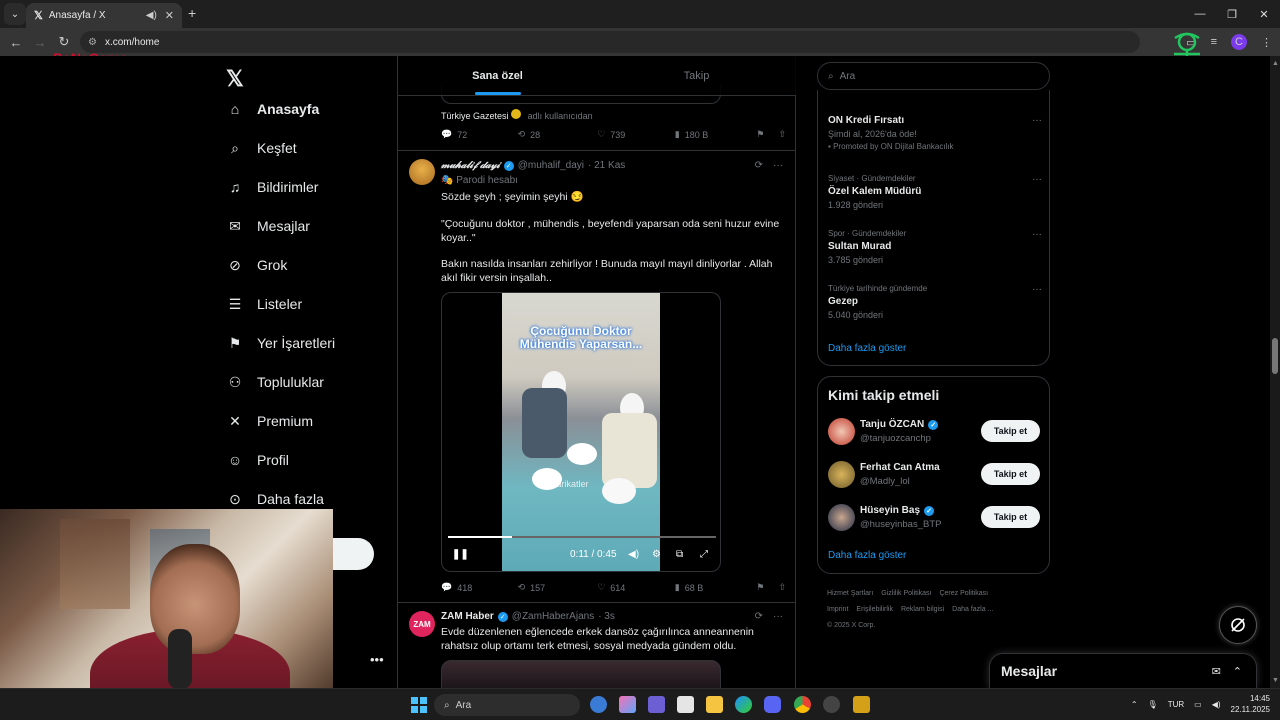 This screenshot has width=1280, height=720. I want to click on copilot-icon, so click(627, 704).